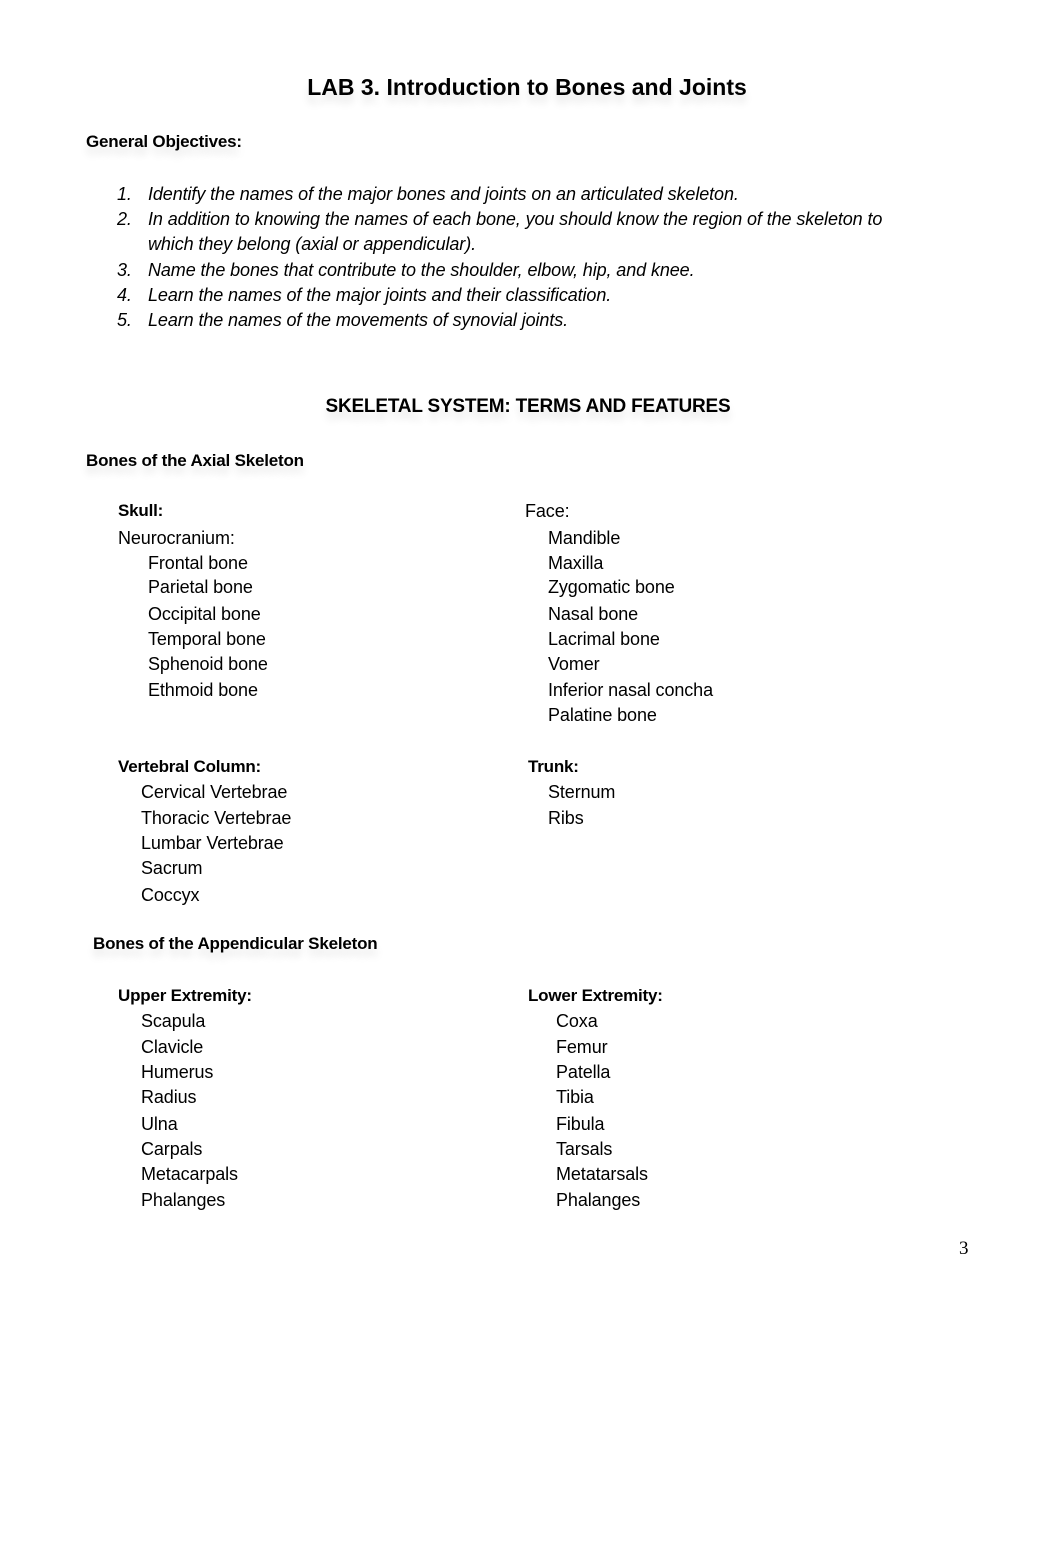 This screenshot has height=1556, width=1062. I want to click on list-item: Coccyx, so click(170, 895).